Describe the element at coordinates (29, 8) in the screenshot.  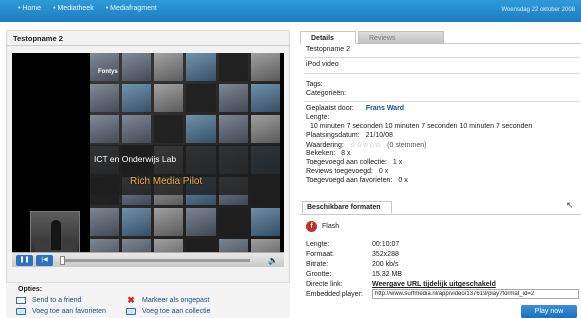
I see `nav-home-link: Home` at that location.